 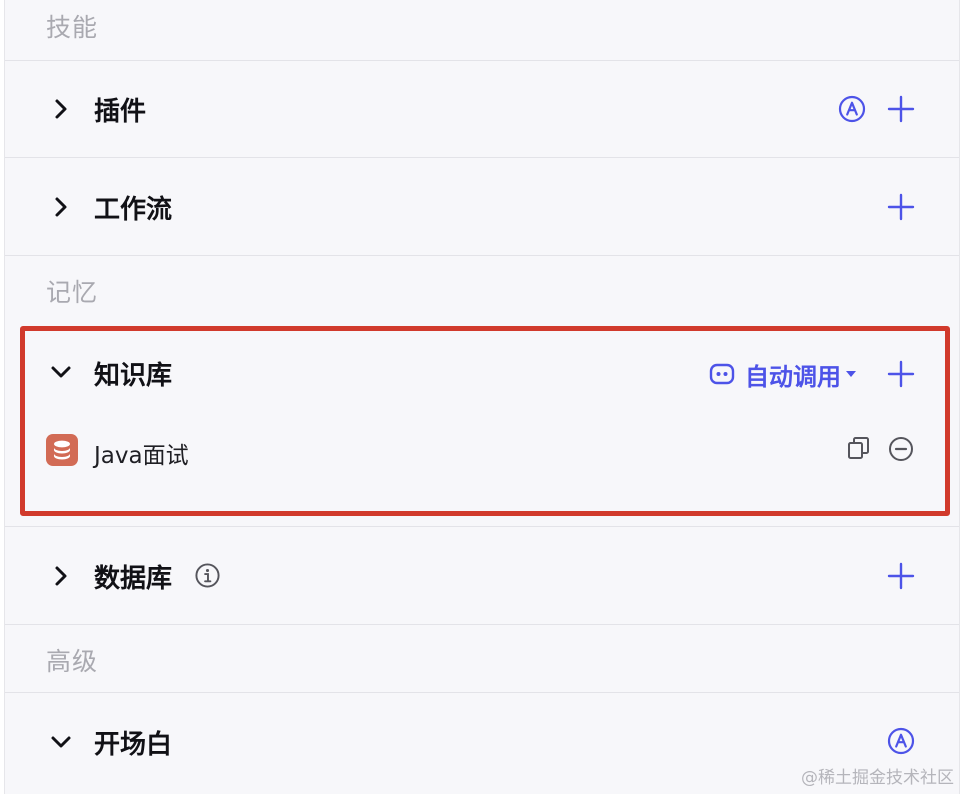 What do you see at coordinates (901, 576) in the screenshot?
I see `add-database-button` at bounding box center [901, 576].